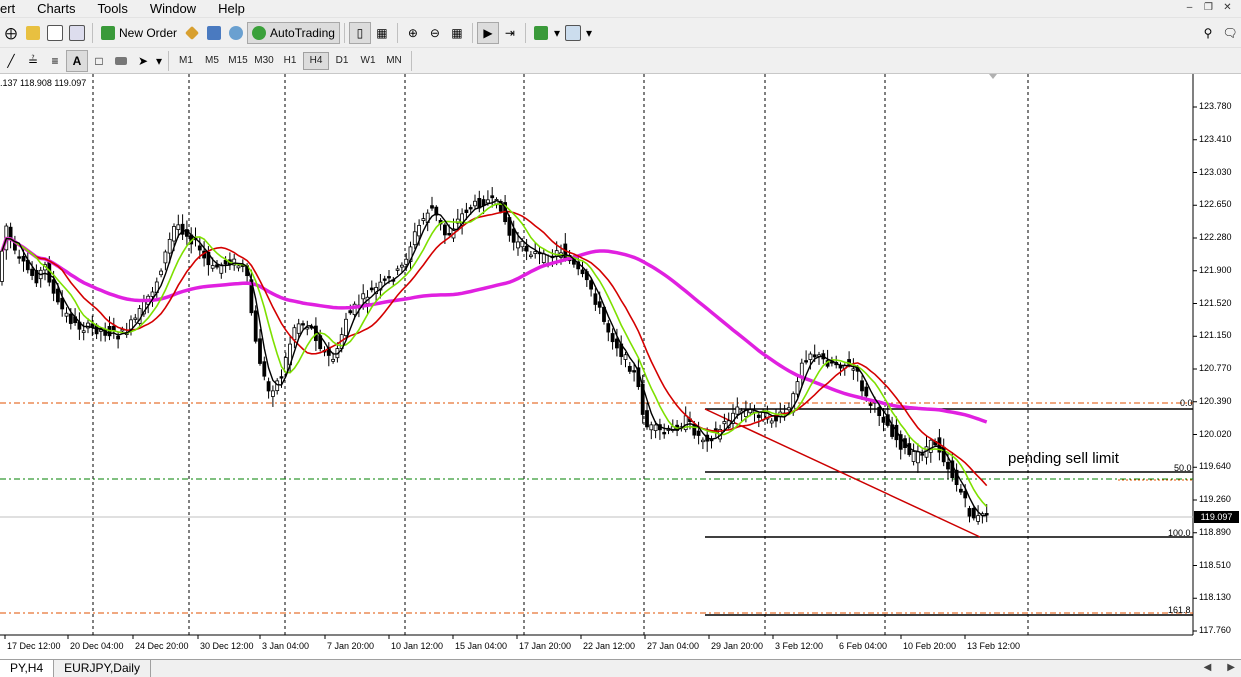  Describe the element at coordinates (541, 33) in the screenshot. I see `indicators-icon` at that location.